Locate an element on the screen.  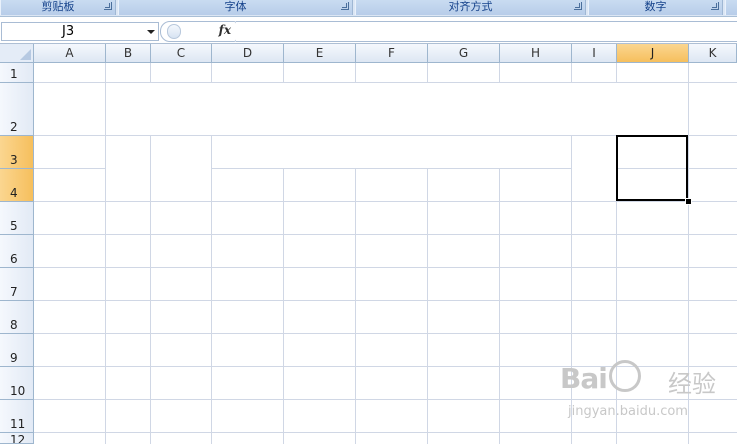
ribbon-group-strip: 剪贴板 字体 对齐方式 数字 is located at coordinates (368, 8).